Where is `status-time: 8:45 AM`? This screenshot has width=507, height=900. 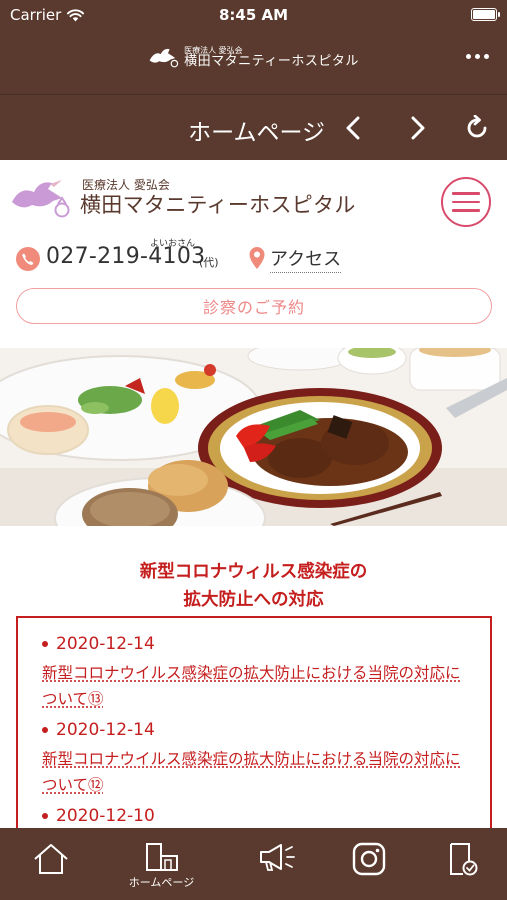
status-time: 8:45 AM is located at coordinates (253, 15).